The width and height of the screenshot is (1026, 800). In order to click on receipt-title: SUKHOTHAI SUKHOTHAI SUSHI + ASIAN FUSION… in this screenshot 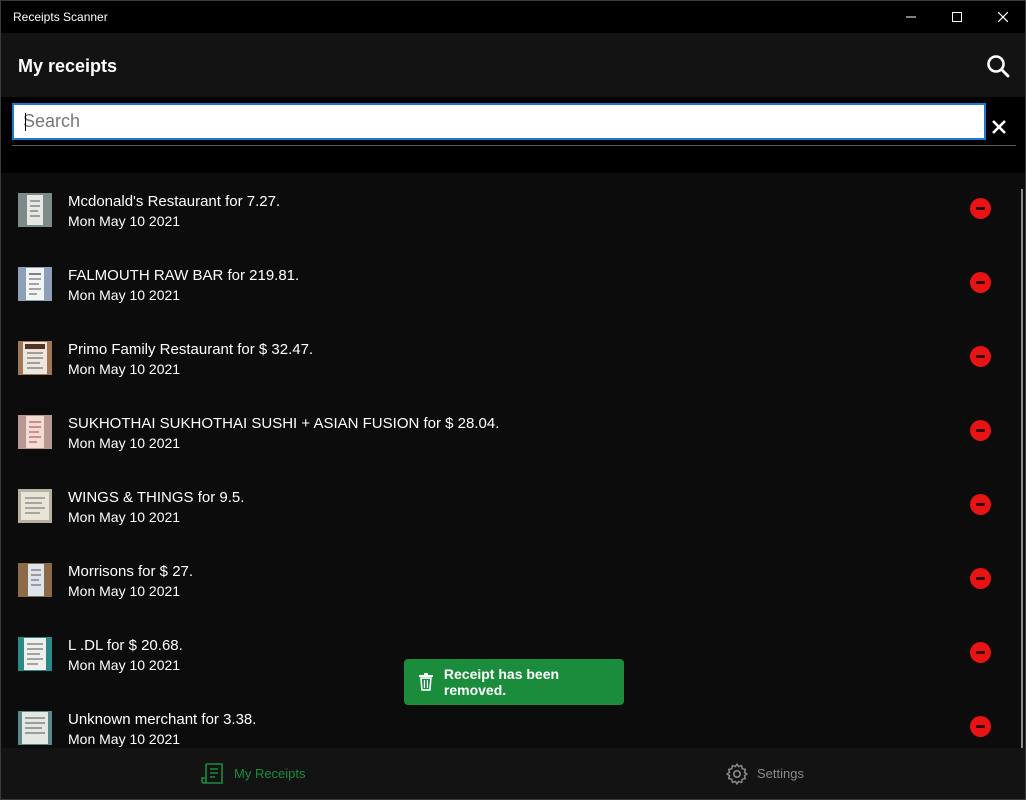, I will do `click(284, 423)`.